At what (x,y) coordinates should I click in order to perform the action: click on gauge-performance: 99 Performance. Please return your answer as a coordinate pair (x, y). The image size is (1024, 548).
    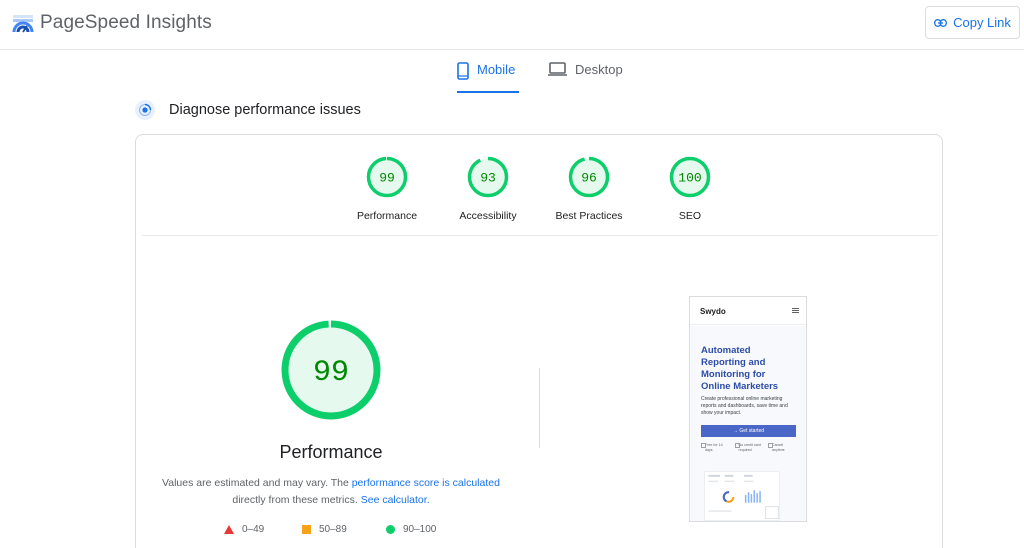
    Looking at the image, I should click on (387, 188).